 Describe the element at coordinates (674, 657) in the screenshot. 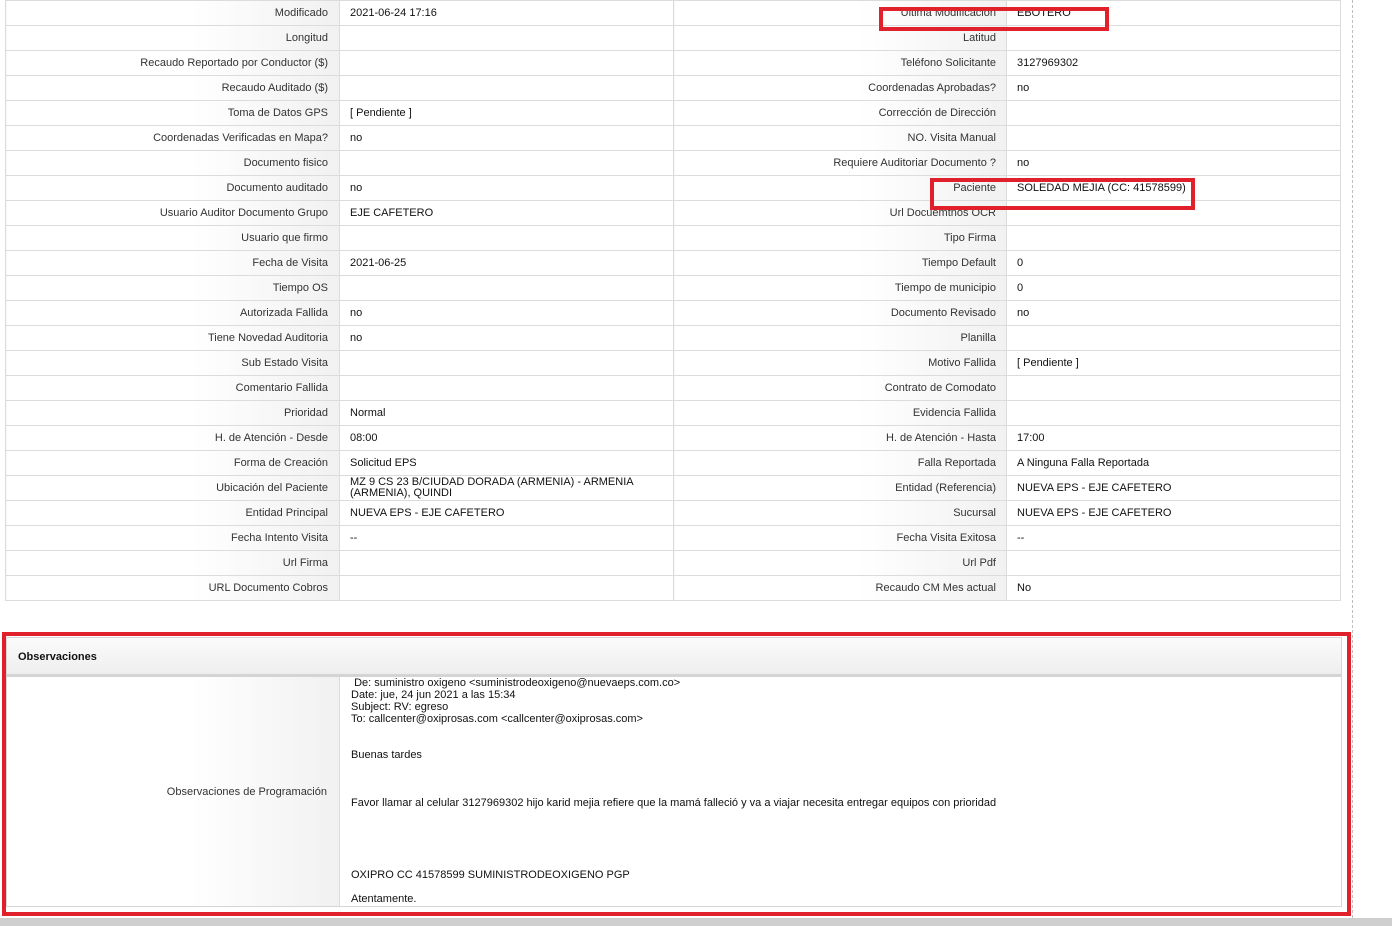

I see `observations-title: Observaciones` at that location.